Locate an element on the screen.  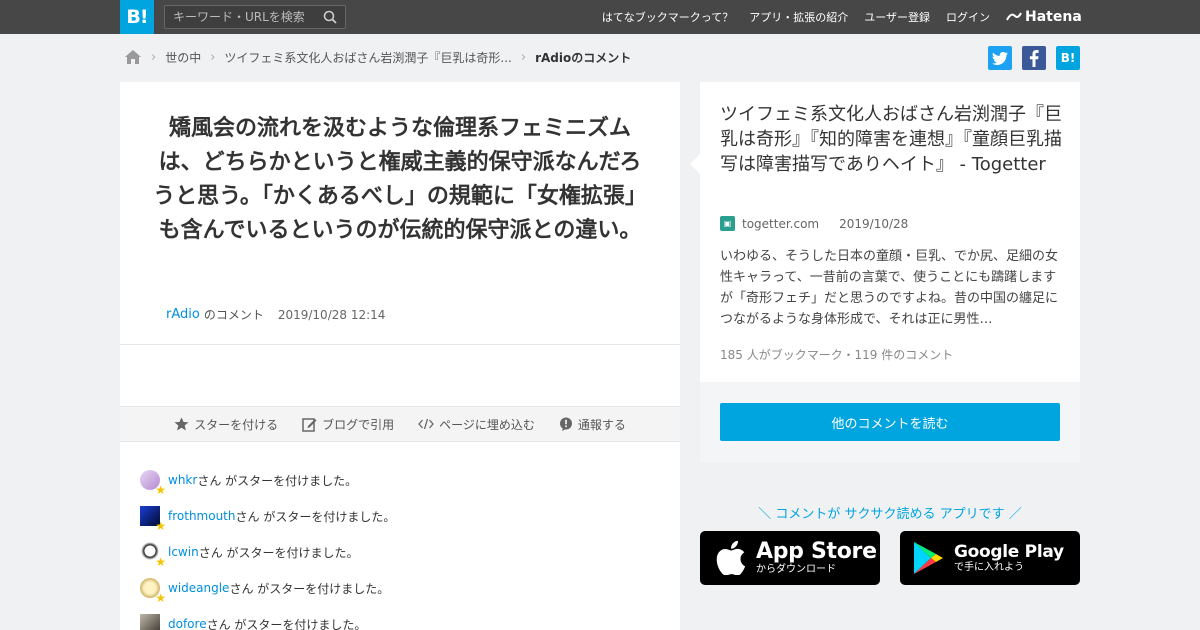
nav-about: はてなブックマークって？ is located at coordinates (667, 17).